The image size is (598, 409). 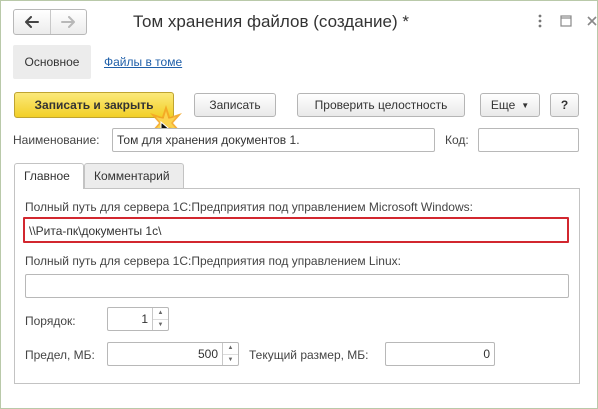 What do you see at coordinates (309, 355) in the screenshot?
I see `current-size-label: Текущий размер, МБ:` at bounding box center [309, 355].